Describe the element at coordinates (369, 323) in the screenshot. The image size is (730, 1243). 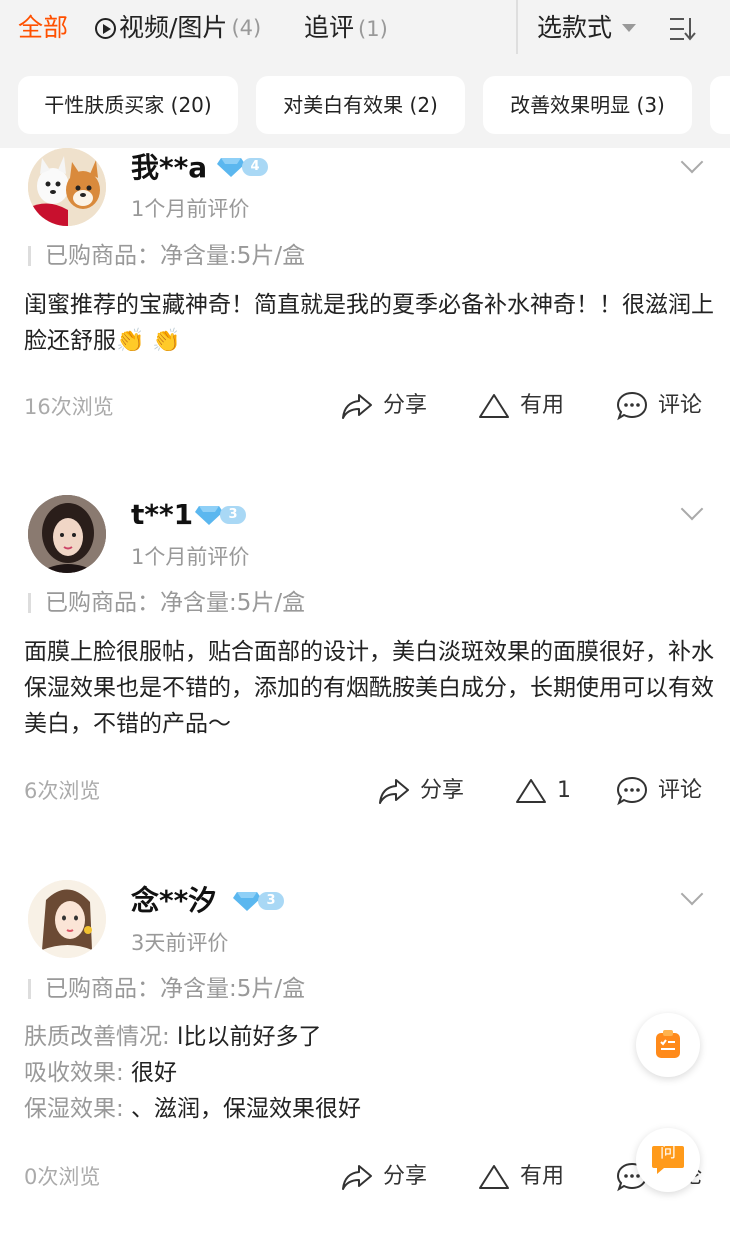
I see `review-text: 闺蜜推荐的宝藏神奇！简直就是我的夏季必备补水神奇！！很滋润上脸还舒服👏 👏` at that location.